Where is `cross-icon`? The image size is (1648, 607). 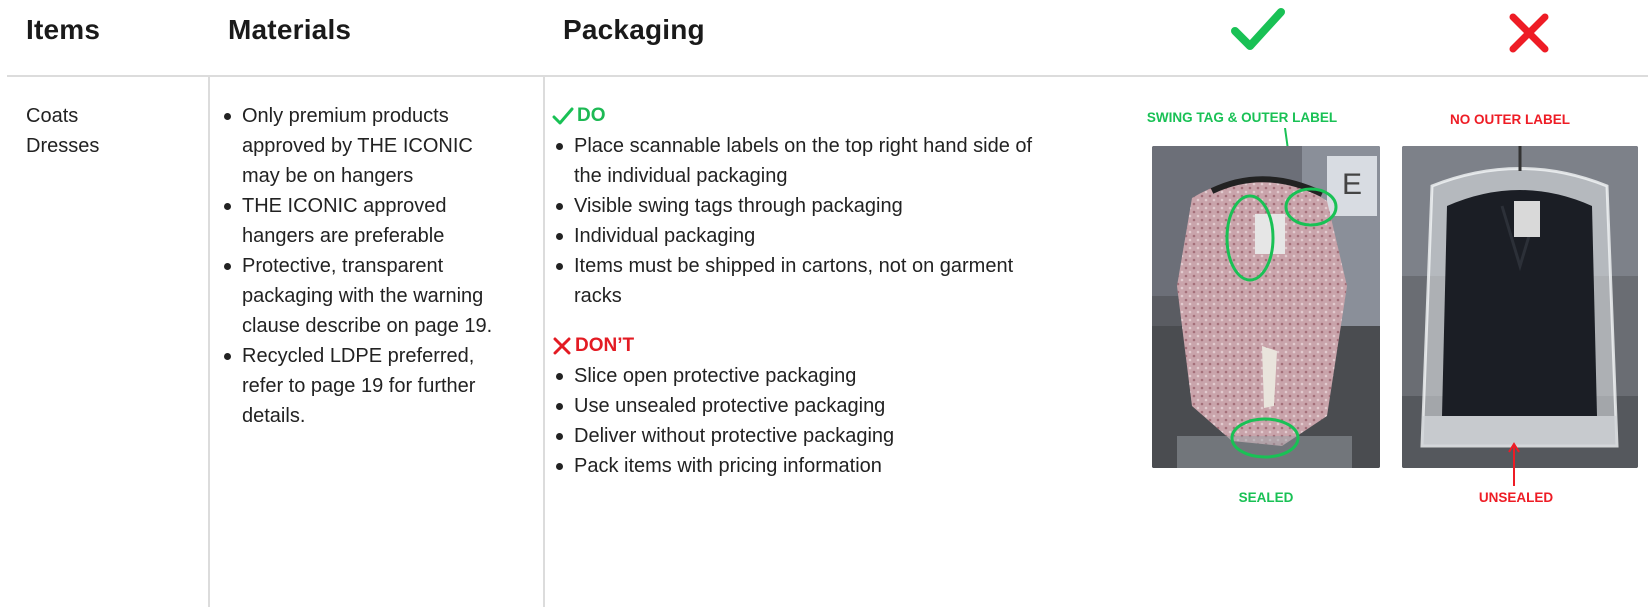
cross-icon is located at coordinates (1529, 33).